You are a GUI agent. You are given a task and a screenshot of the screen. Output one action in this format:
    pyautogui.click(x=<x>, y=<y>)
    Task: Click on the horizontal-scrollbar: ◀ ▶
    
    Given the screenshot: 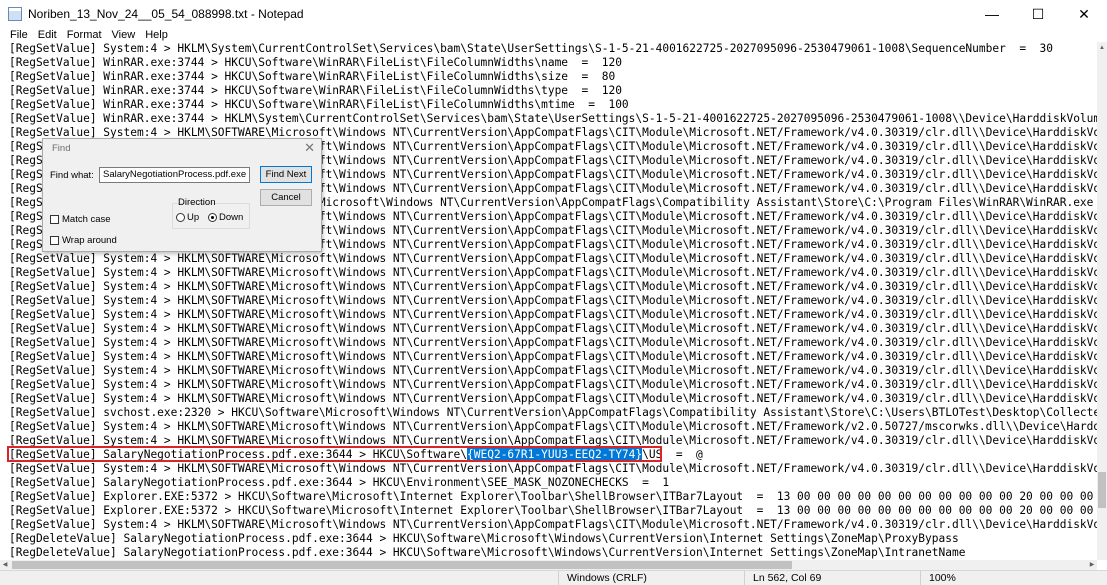 What is the action you would take?
    pyautogui.click(x=548, y=565)
    